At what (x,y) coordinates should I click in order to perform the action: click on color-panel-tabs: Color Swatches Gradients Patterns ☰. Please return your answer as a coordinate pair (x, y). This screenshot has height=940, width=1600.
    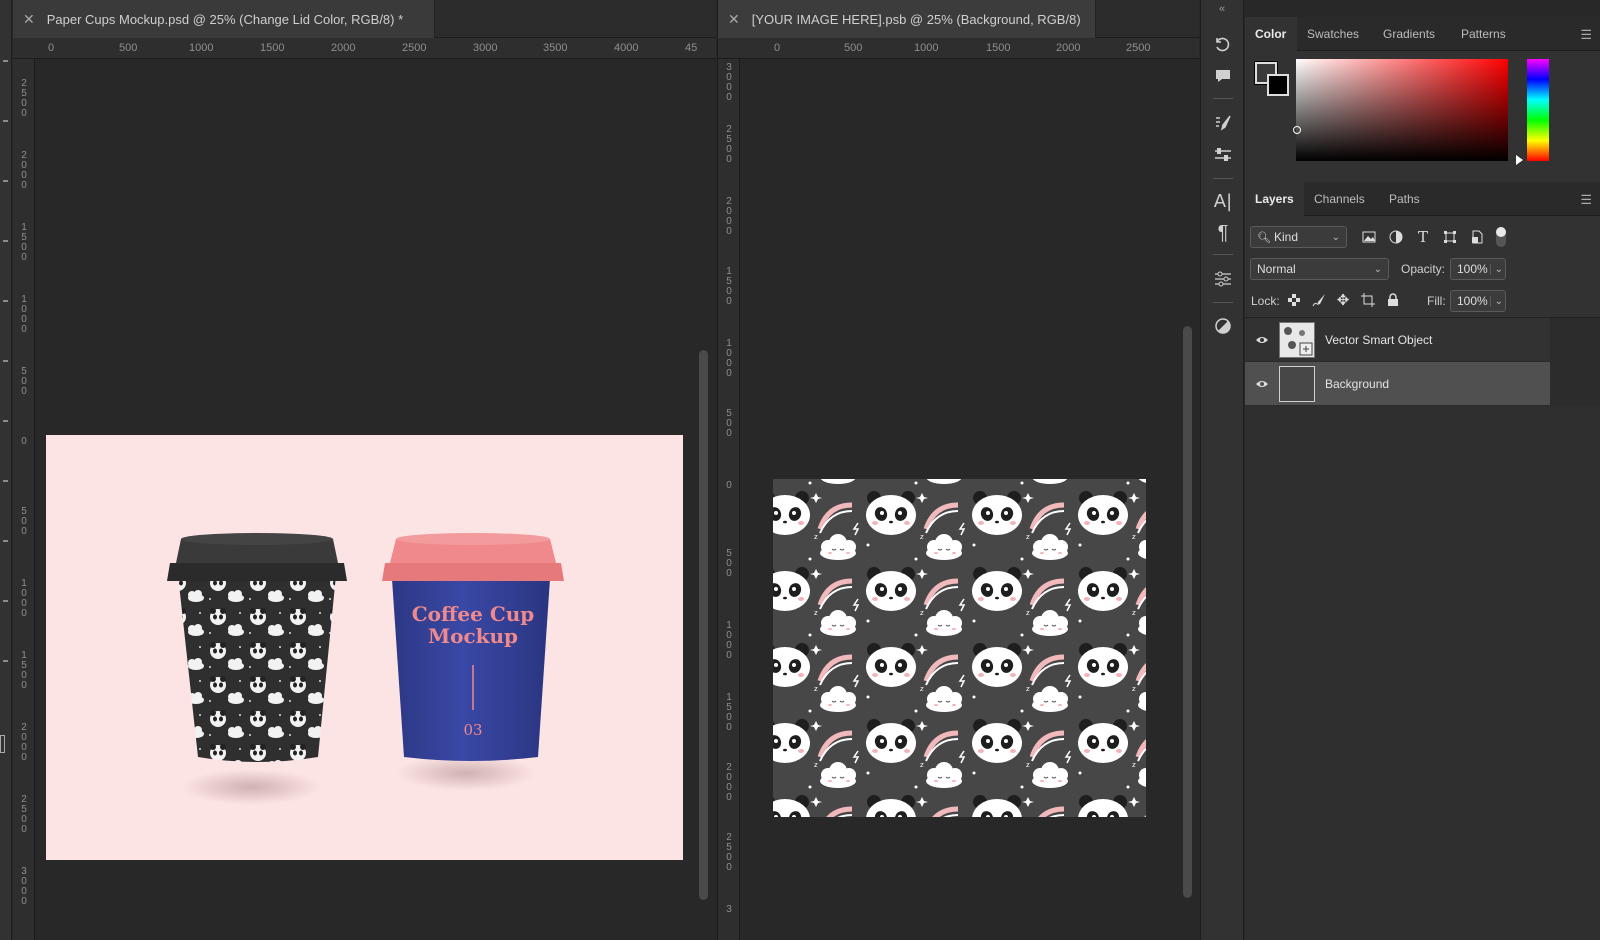
    Looking at the image, I should click on (1422, 34).